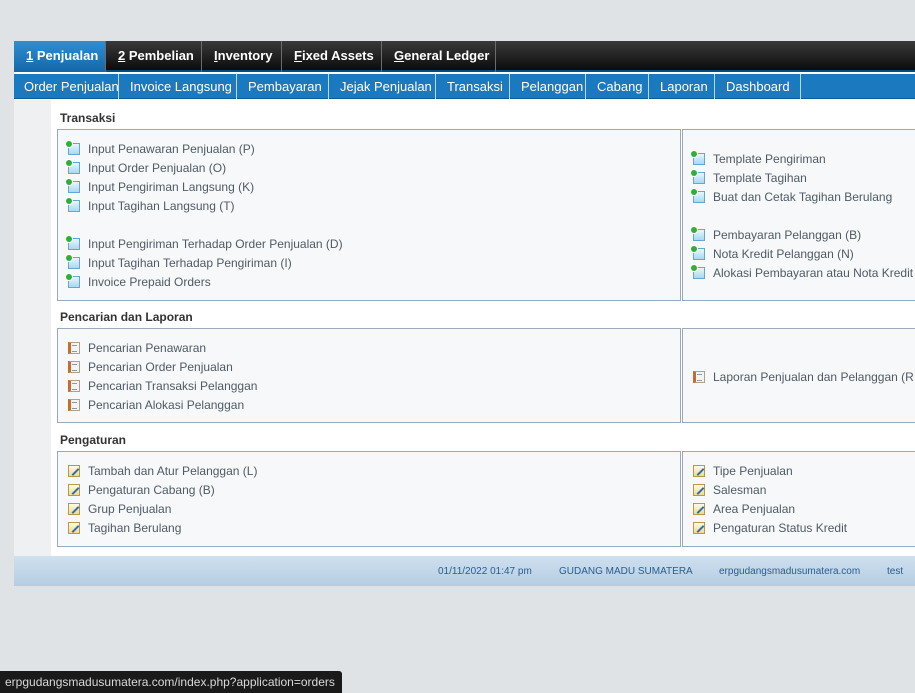 The image size is (915, 693). What do you see at coordinates (141, 489) in the screenshot?
I see `link-pengaturan-cabang: Pengaturan Cabang (B)` at bounding box center [141, 489].